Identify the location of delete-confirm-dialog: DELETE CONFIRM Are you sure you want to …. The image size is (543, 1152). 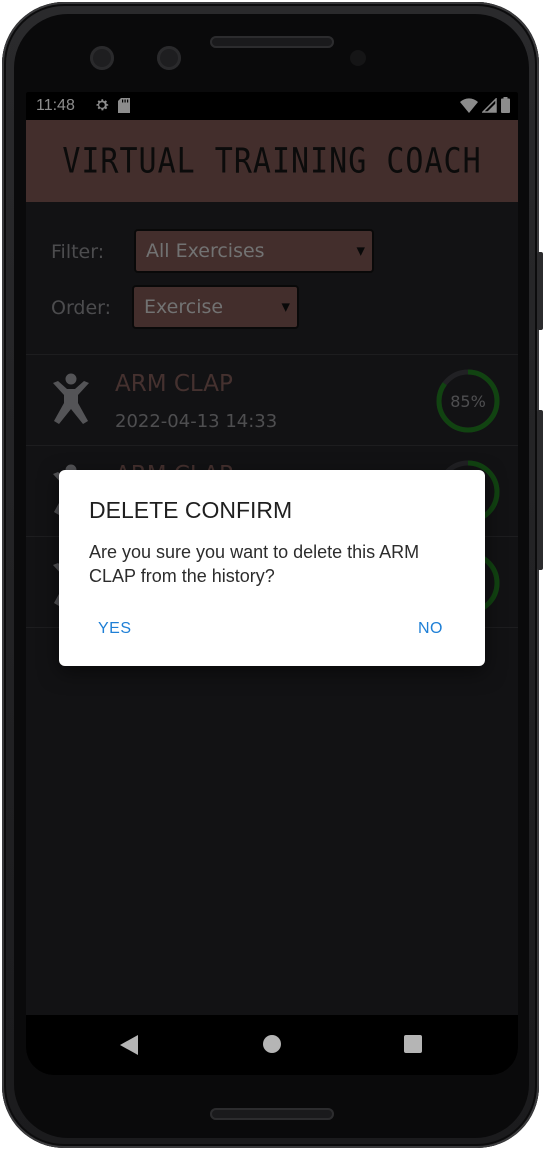
(272, 568).